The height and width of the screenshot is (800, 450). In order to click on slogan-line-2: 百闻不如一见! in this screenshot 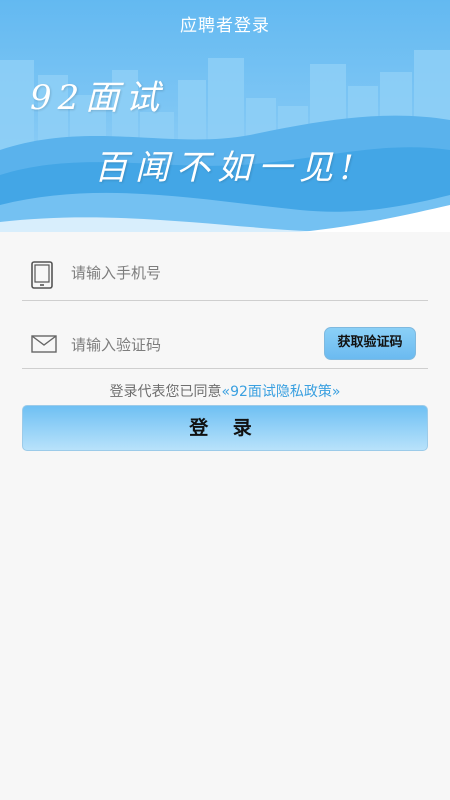, I will do `click(227, 168)`.